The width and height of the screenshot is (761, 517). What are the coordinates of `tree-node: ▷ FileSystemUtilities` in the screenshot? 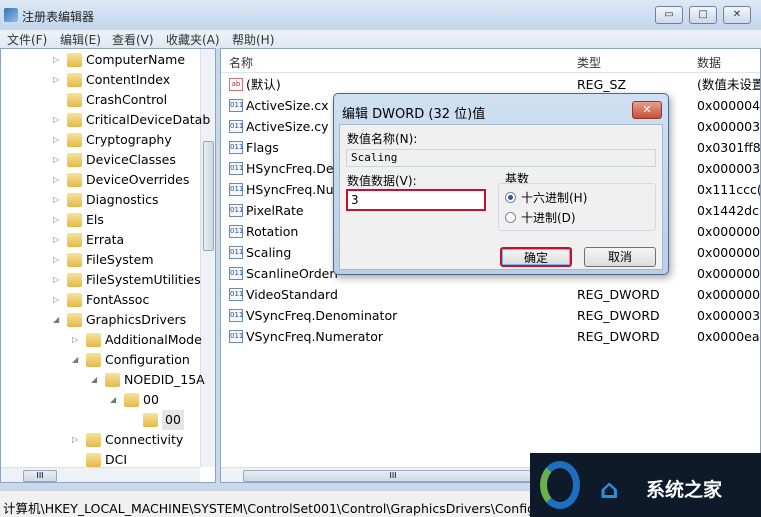 It's located at (101, 280).